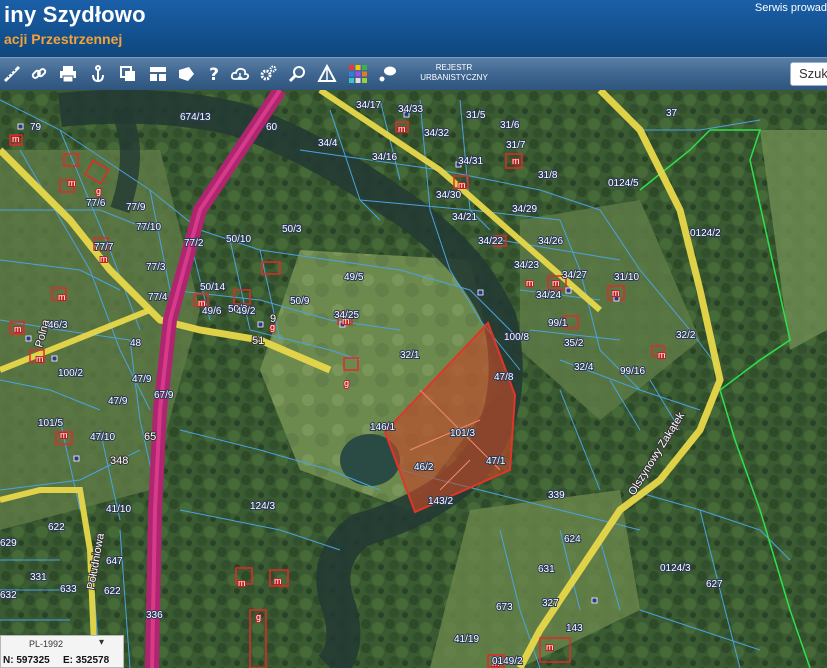 This screenshot has width=827, height=668. What do you see at coordinates (705, 233) in the screenshot?
I see `parcel-label: 0124/2` at bounding box center [705, 233].